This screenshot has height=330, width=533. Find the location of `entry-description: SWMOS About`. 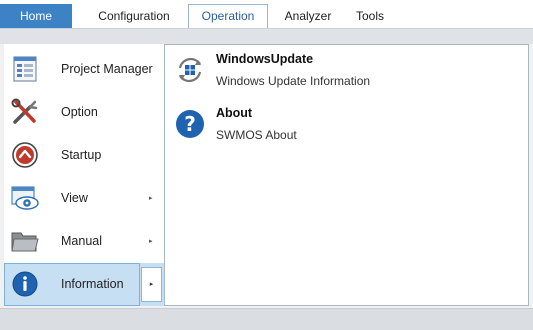

entry-description: SWMOS About is located at coordinates (256, 135).